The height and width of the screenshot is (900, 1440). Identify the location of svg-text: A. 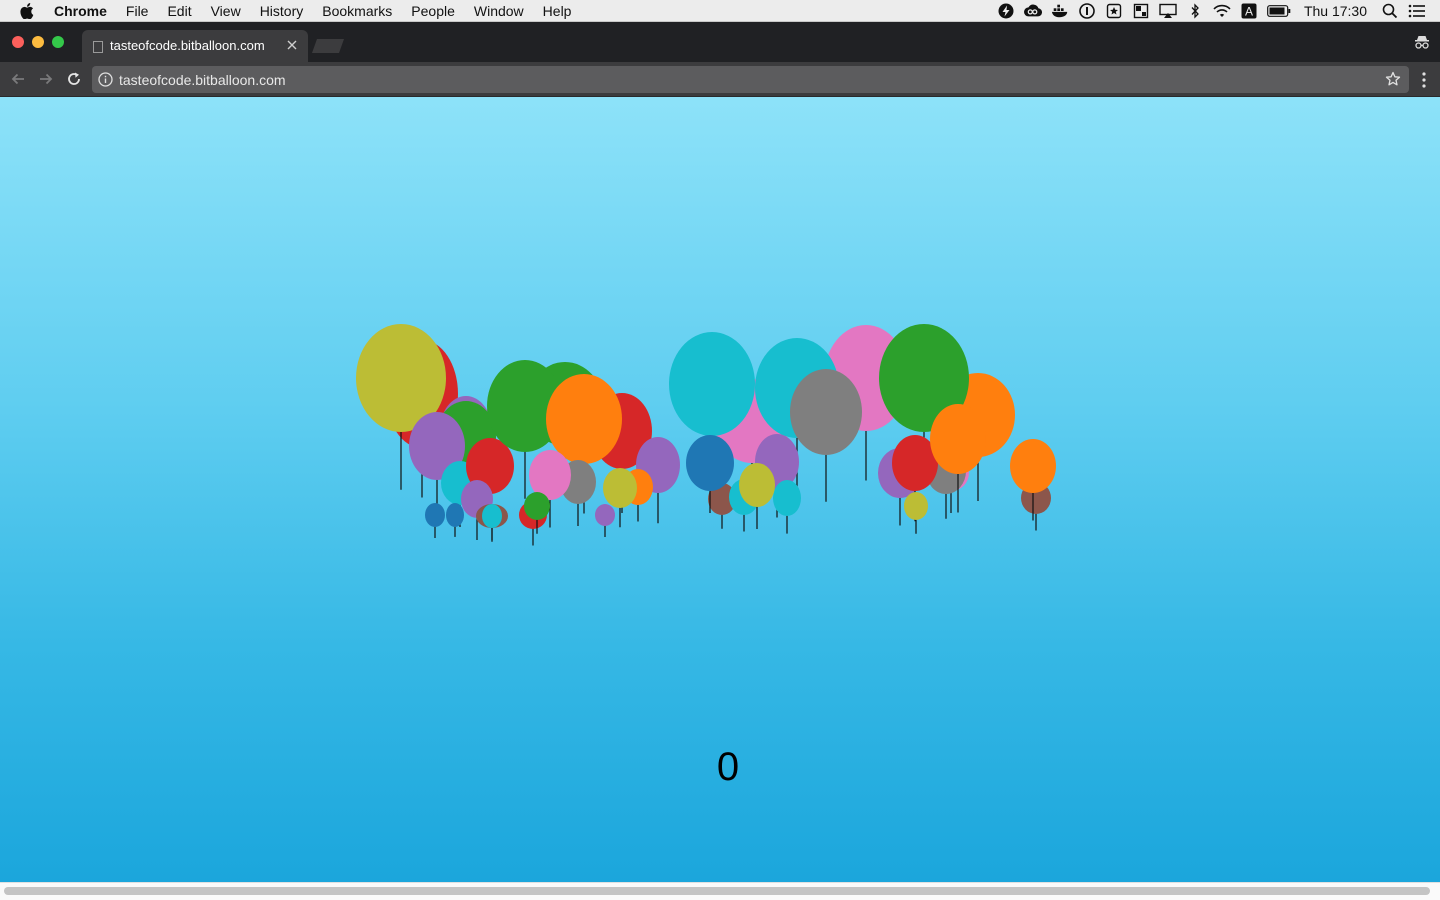
(1249, 12).